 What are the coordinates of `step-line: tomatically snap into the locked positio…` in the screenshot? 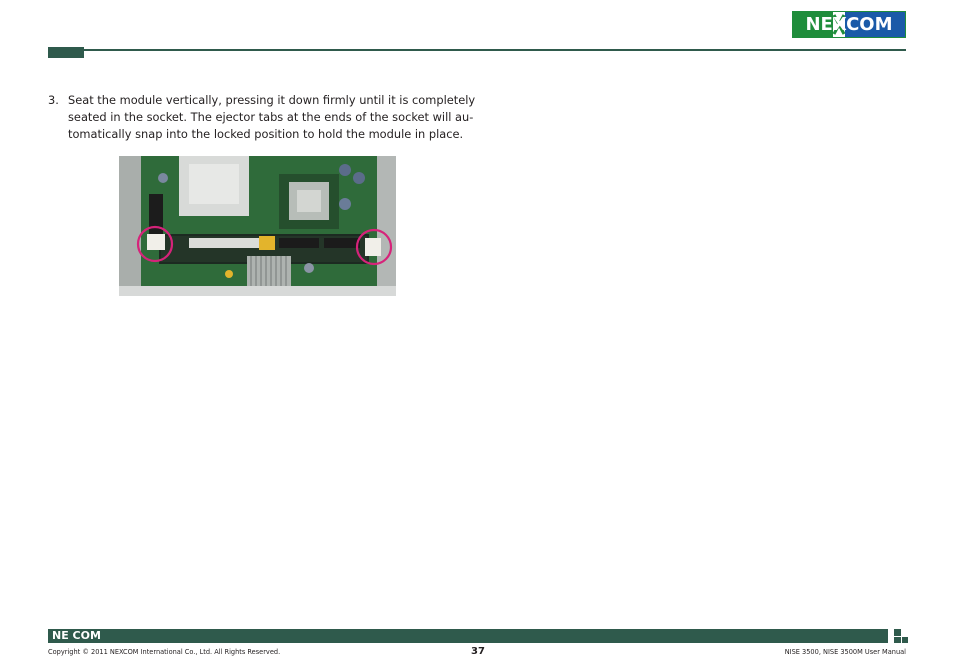 It's located at (266, 134).